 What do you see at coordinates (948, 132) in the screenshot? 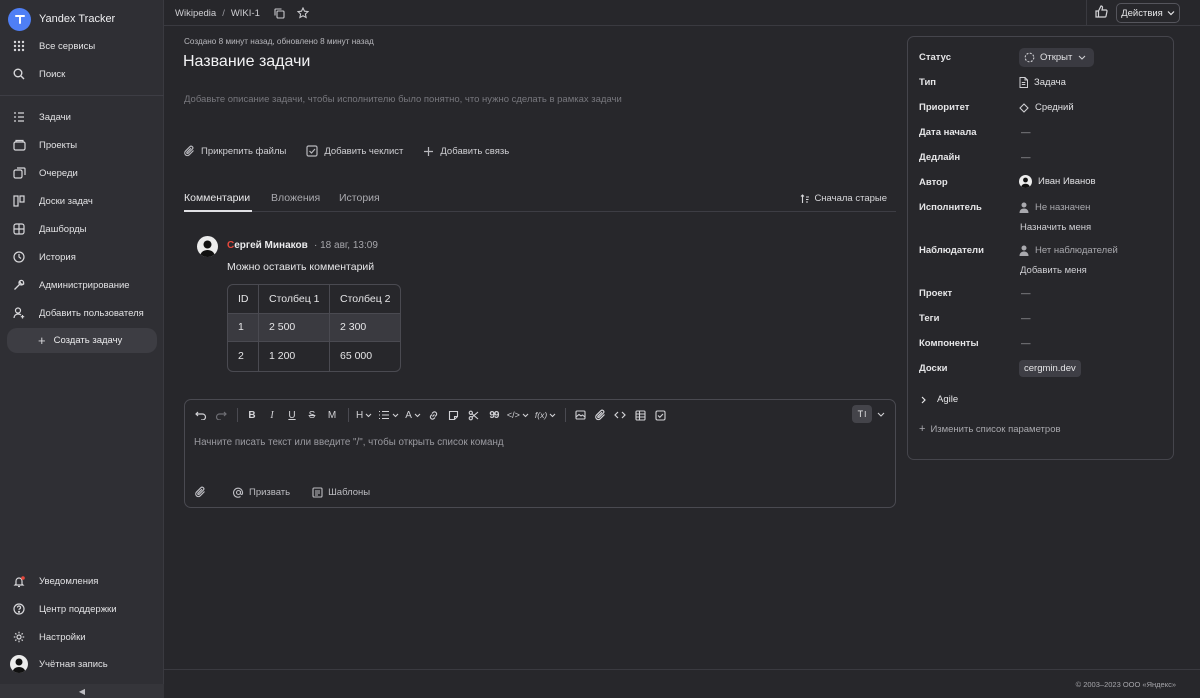
I see `start-date-label: Дата начала` at bounding box center [948, 132].